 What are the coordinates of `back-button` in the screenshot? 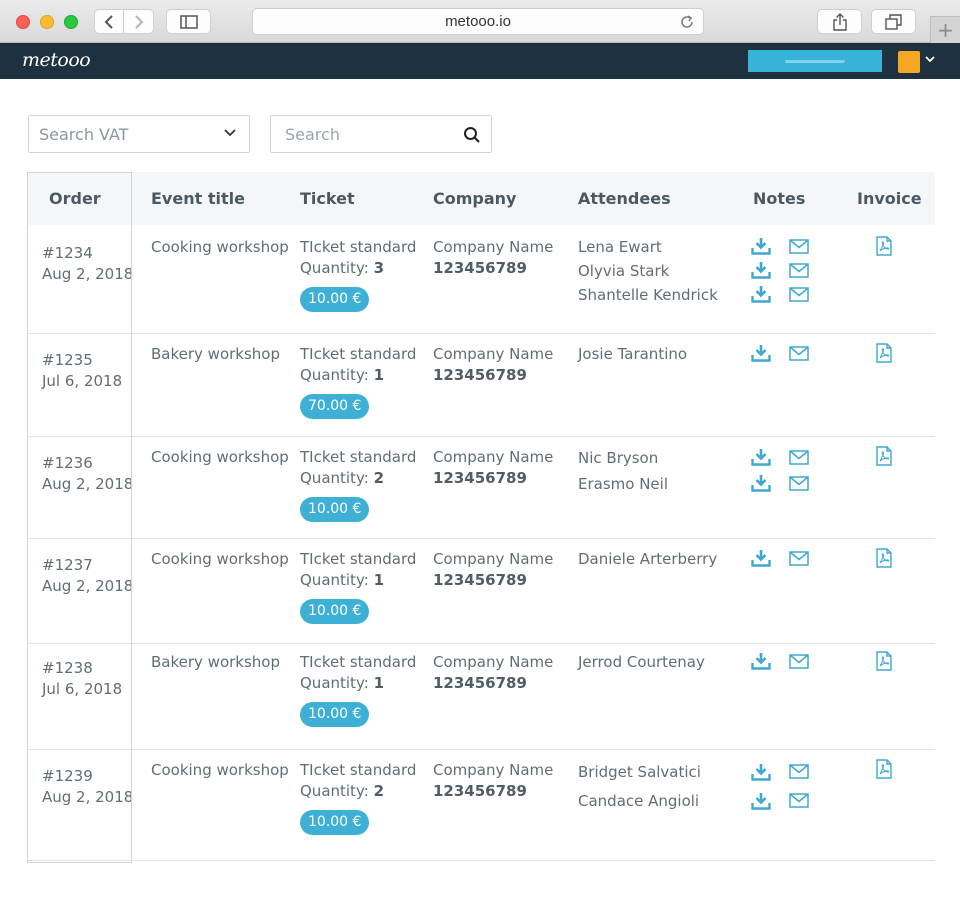 It's located at (109, 21).